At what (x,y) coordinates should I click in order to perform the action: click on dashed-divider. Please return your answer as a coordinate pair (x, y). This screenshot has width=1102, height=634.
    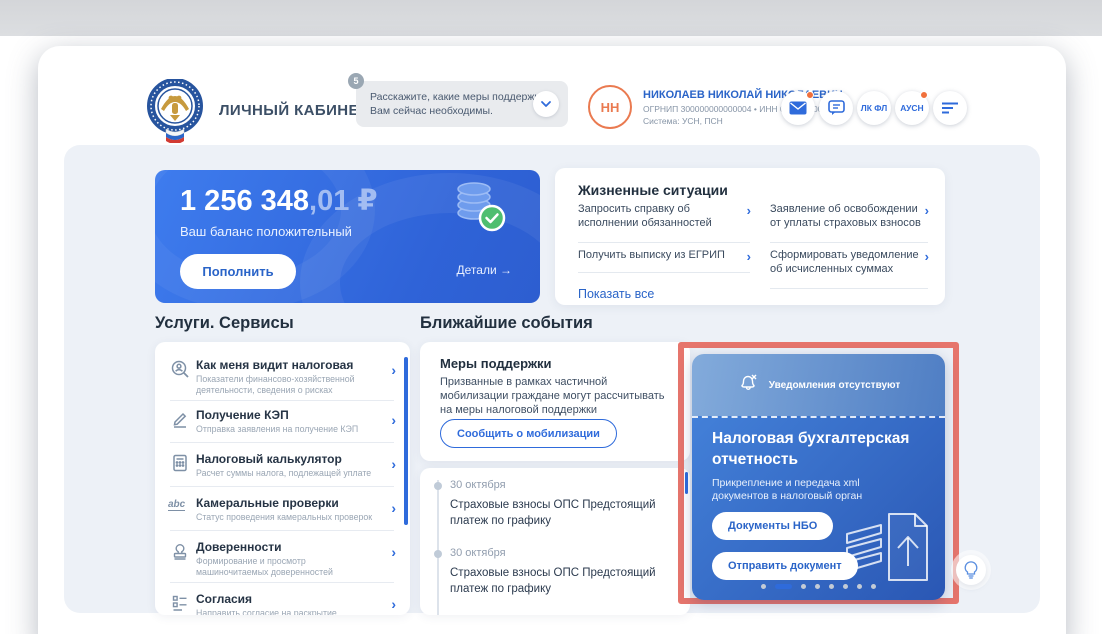
    Looking at the image, I should click on (818, 417).